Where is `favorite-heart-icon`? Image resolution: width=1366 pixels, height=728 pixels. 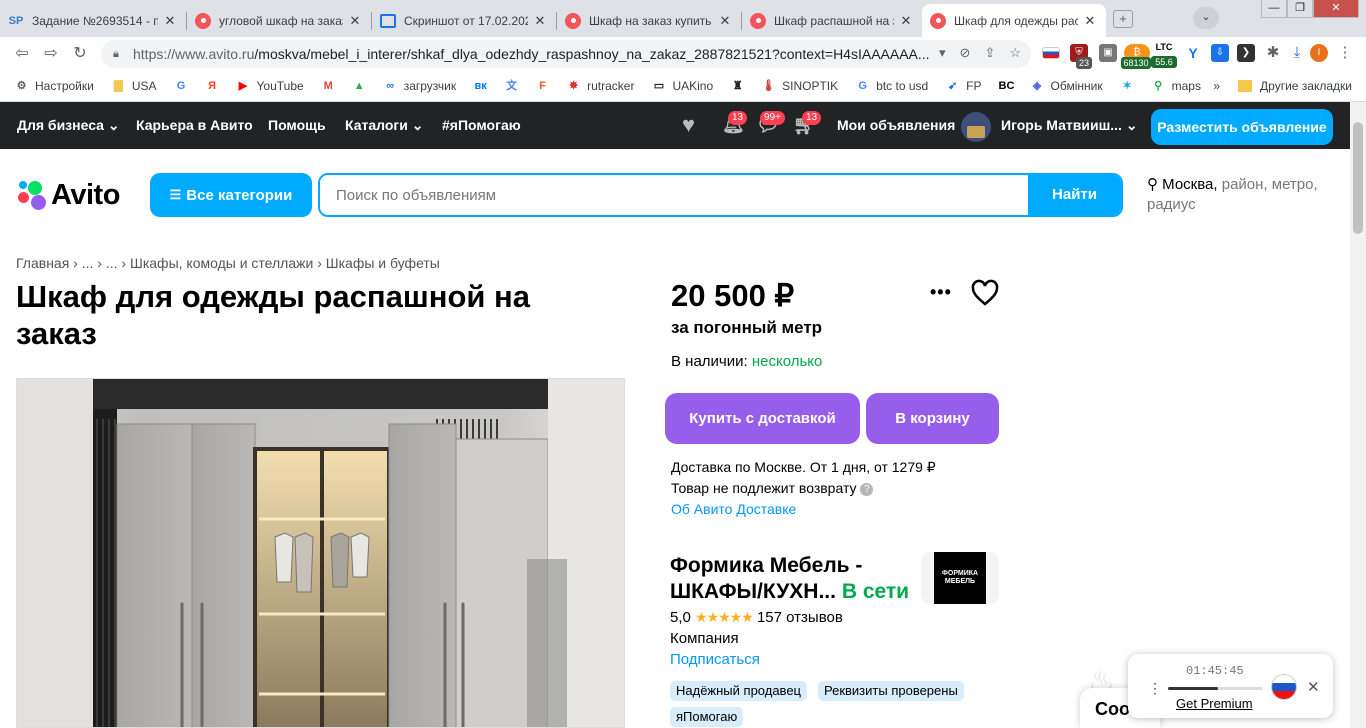
favorite-heart-icon is located at coordinates (985, 293).